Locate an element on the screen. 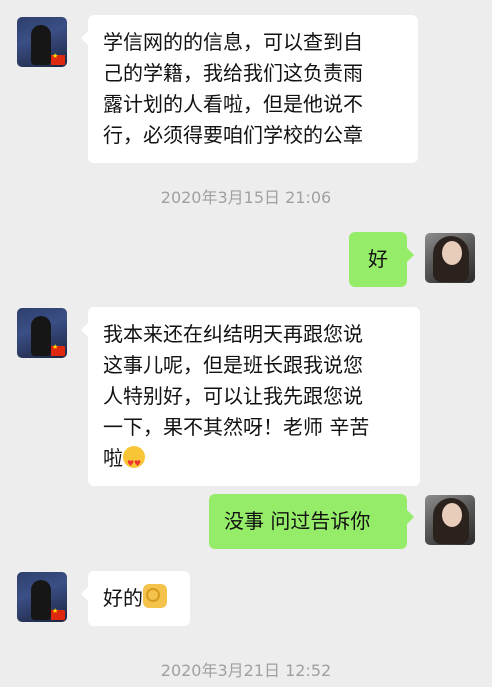  message-line-with-emoji: 好的 is located at coordinates (139, 598).